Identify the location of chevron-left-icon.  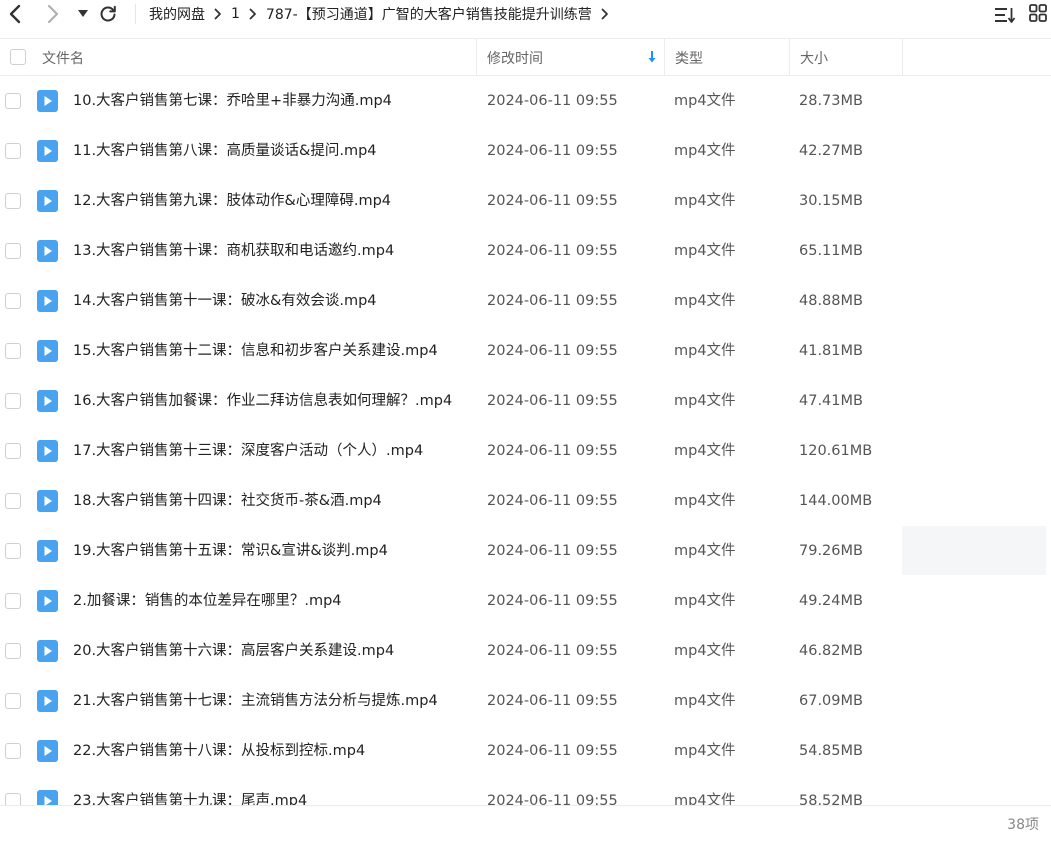
(15, 14).